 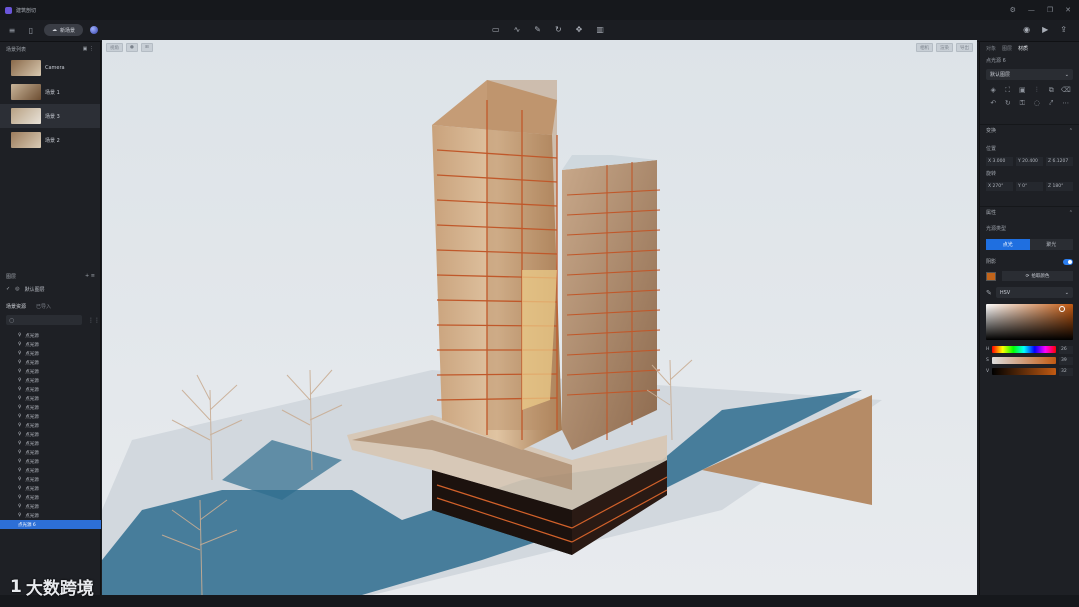 I want to click on value-slider, so click(x=1024, y=371).